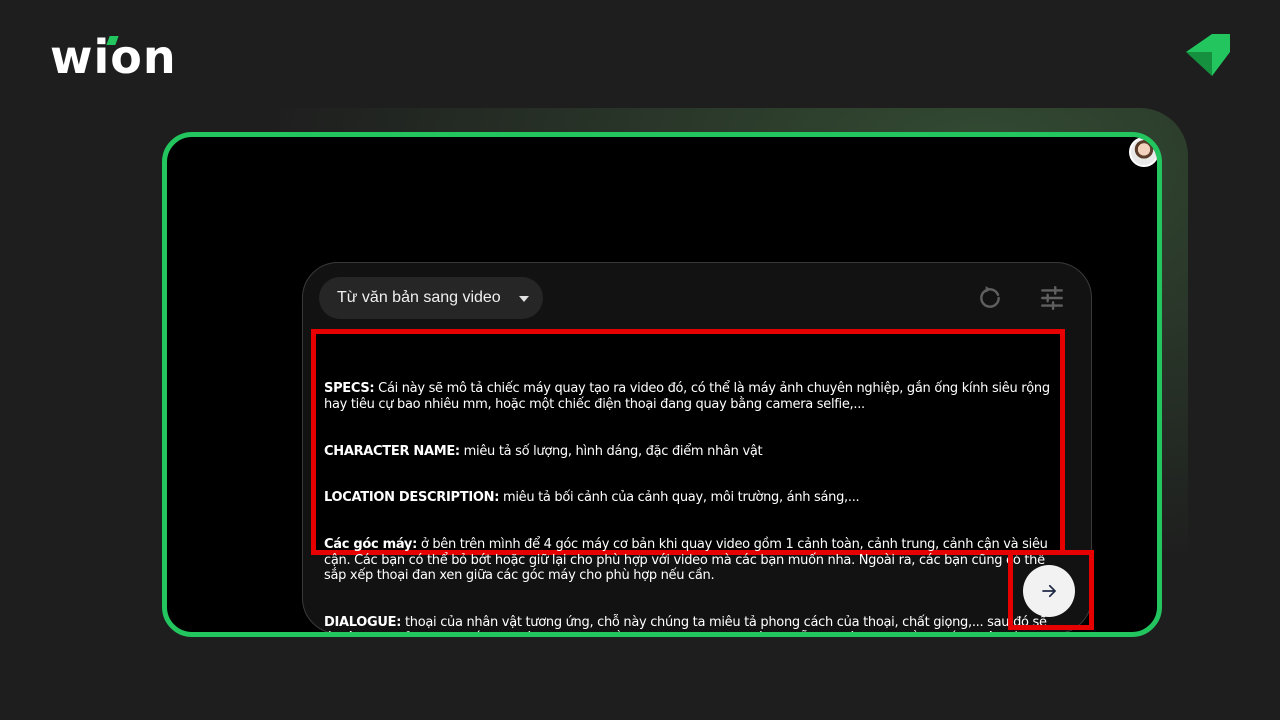 The width and height of the screenshot is (1280, 720). What do you see at coordinates (113, 57) in the screenshot?
I see `wion-logo: wion` at bounding box center [113, 57].